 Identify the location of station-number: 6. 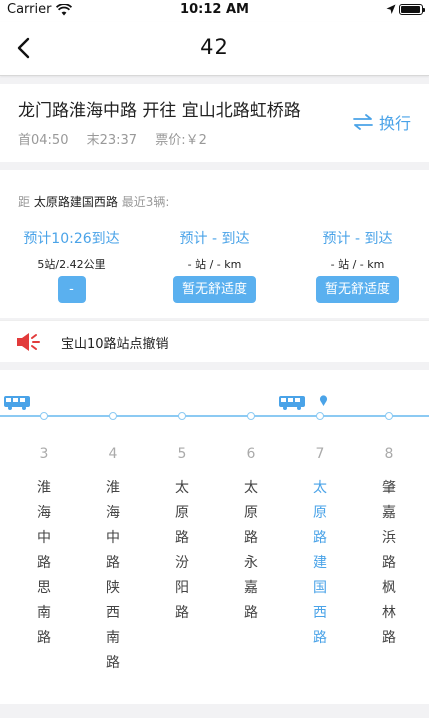
(251, 454).